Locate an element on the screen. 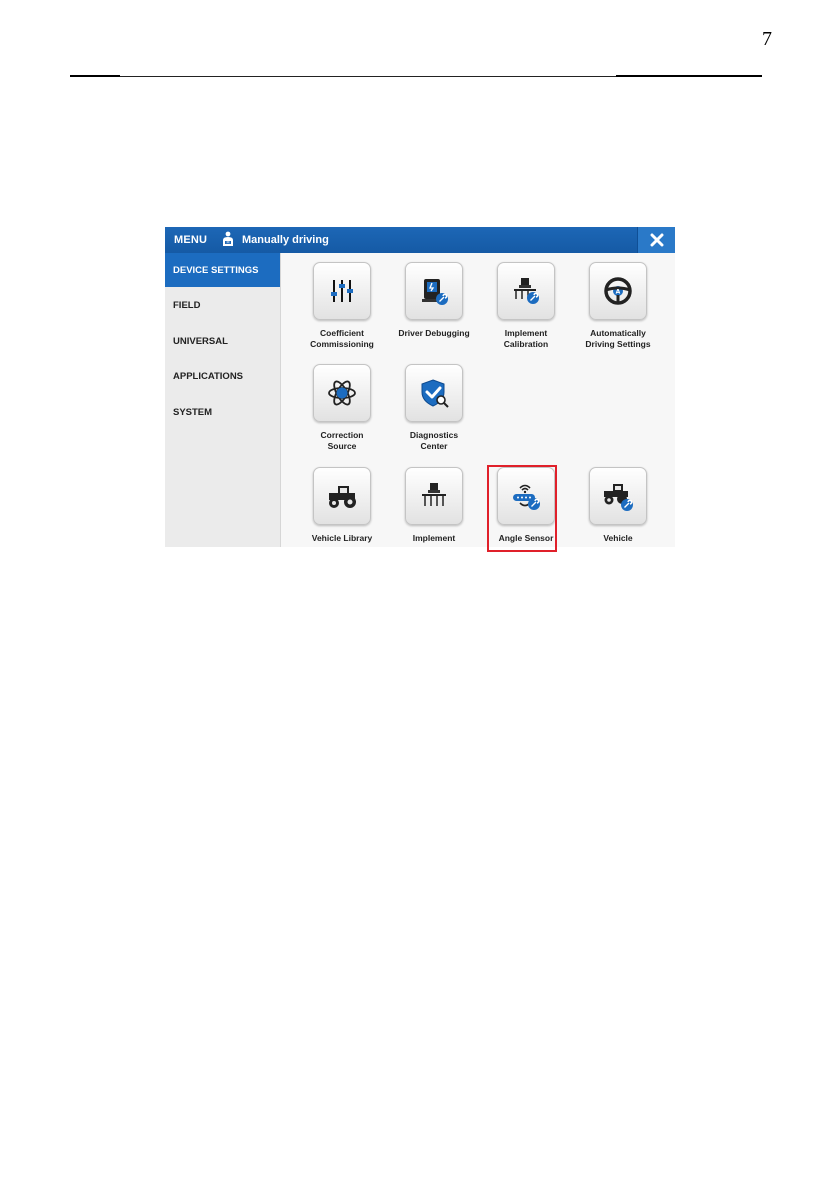  tile-label-line: Calibration is located at coordinates (526, 344).